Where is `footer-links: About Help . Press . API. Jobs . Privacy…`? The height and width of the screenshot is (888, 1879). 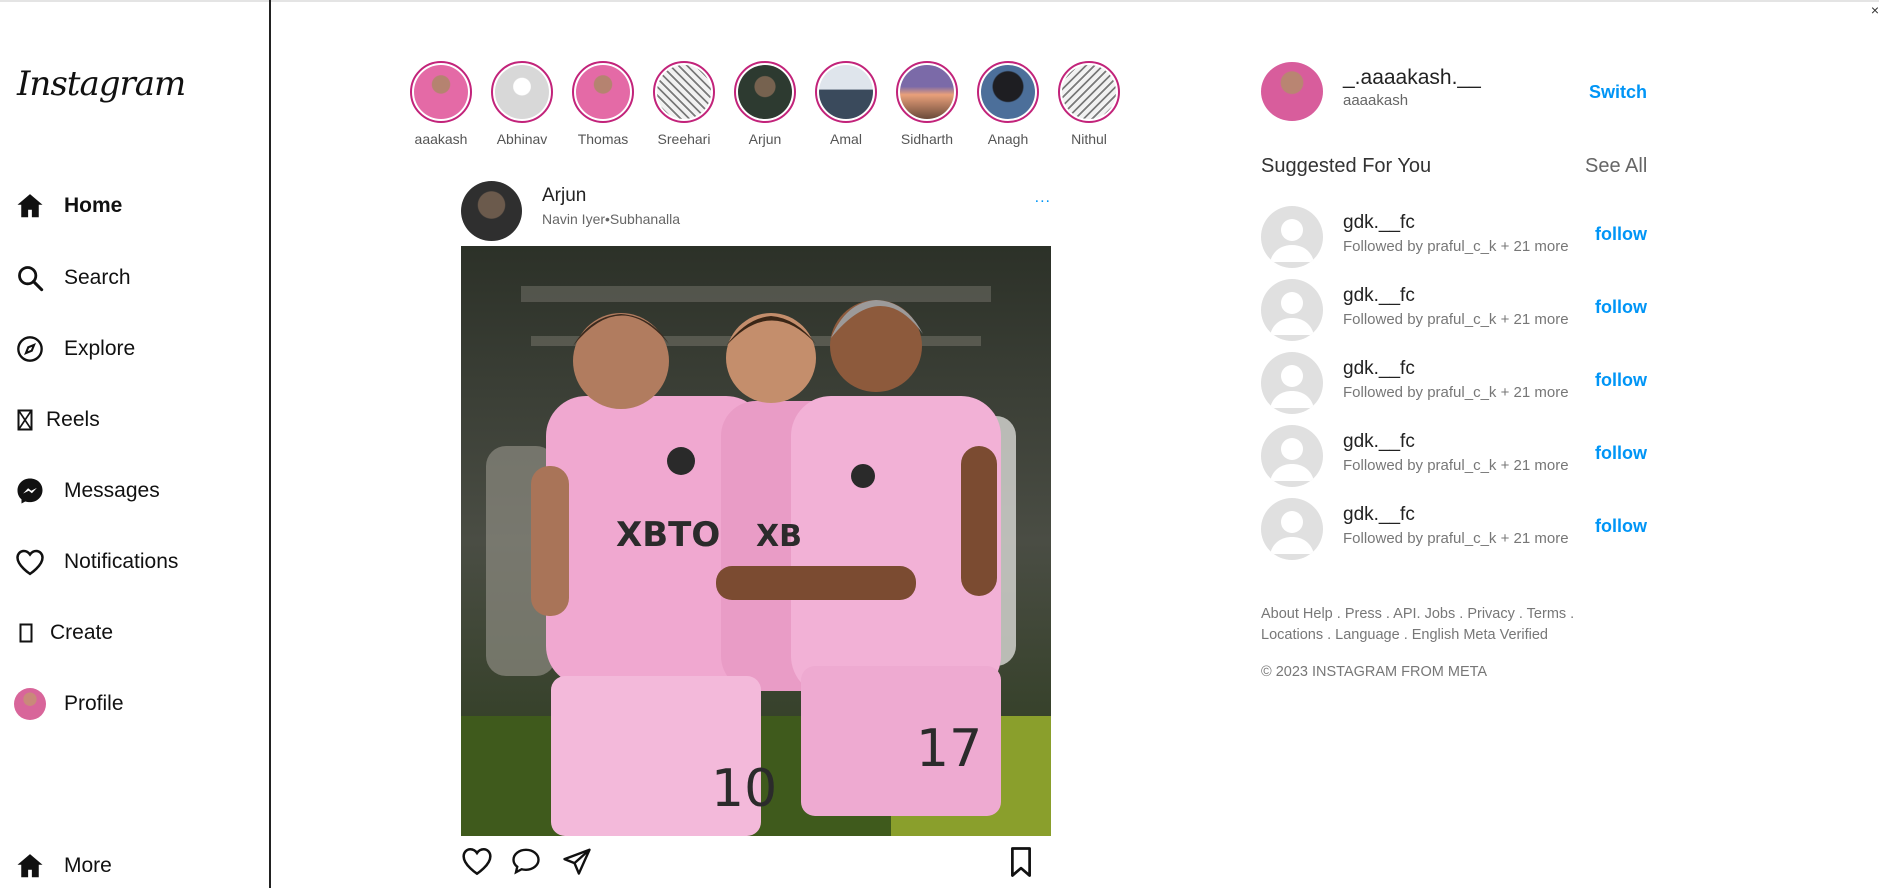 footer-links: About Help . Press . API. Jobs . Privacy… is located at coordinates (1441, 625).